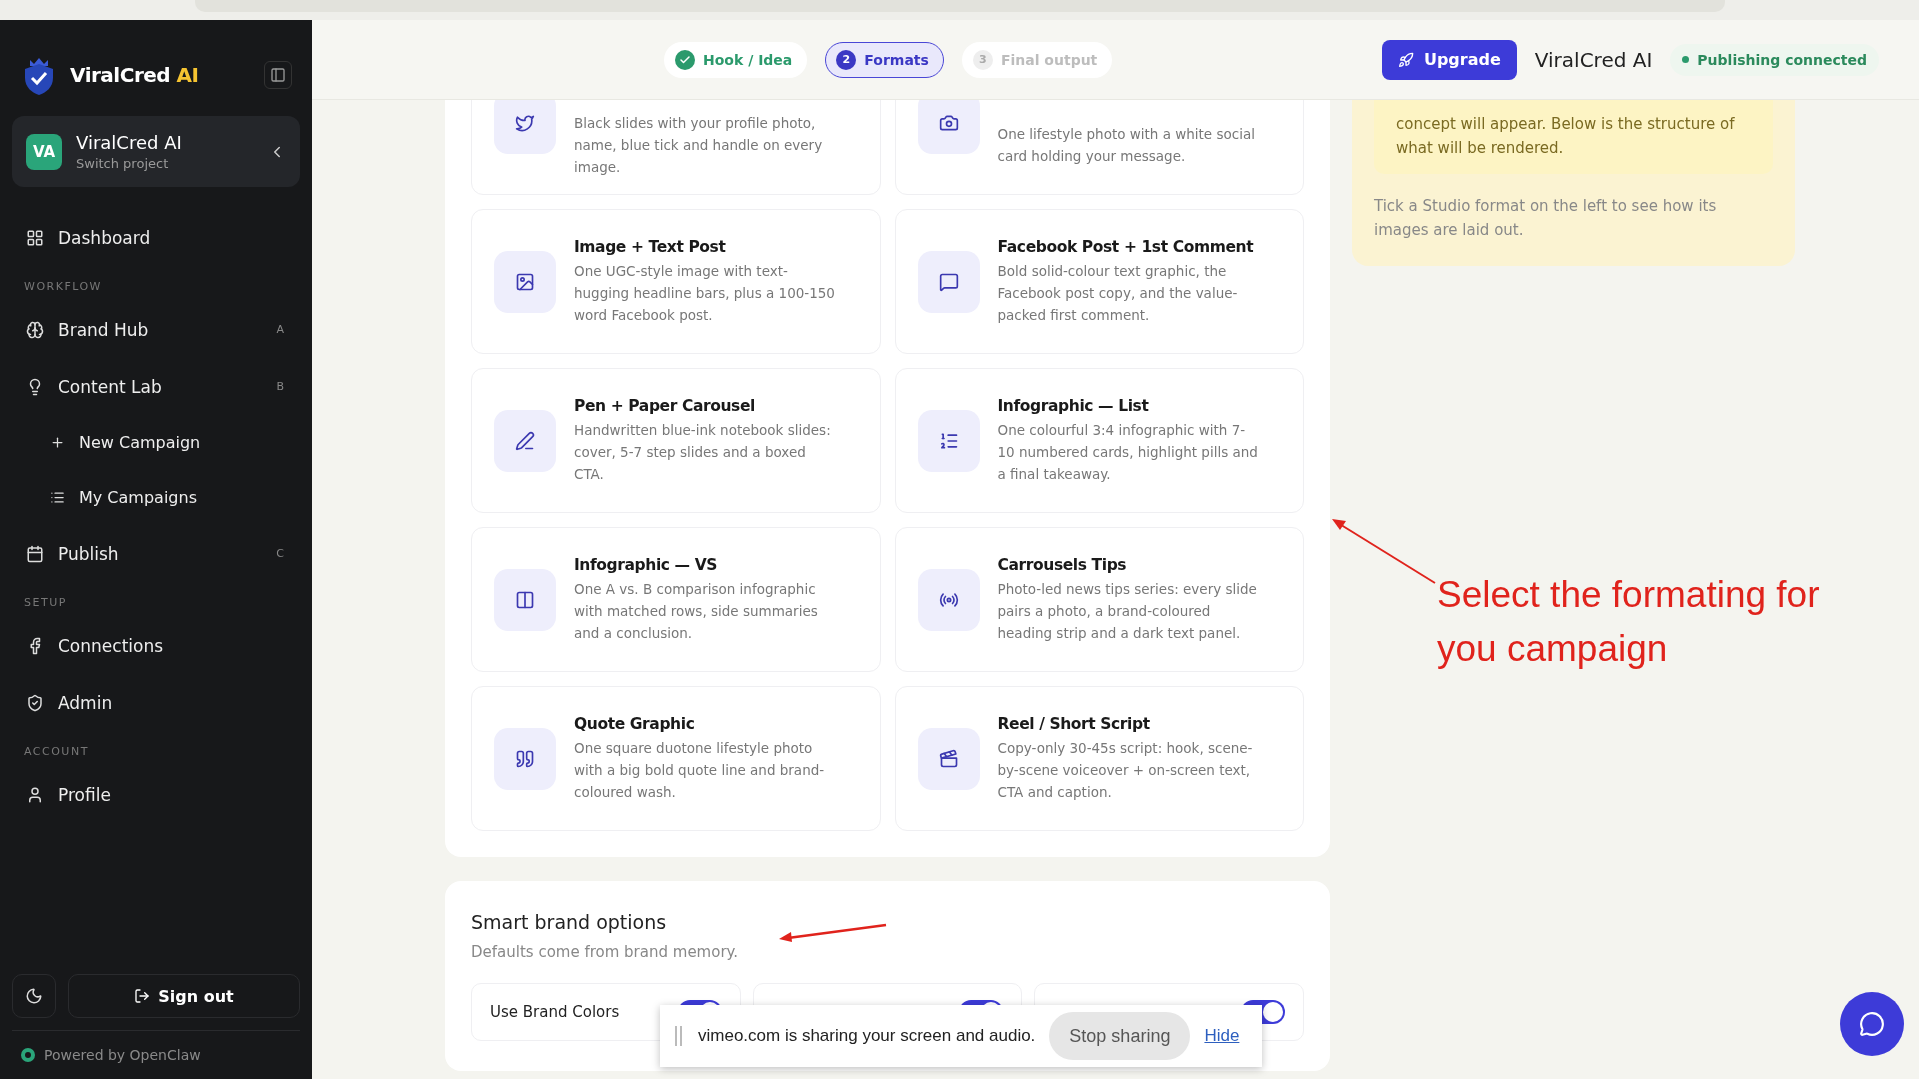 This screenshot has width=1919, height=1079. I want to click on section-label: SETUP, so click(45, 603).